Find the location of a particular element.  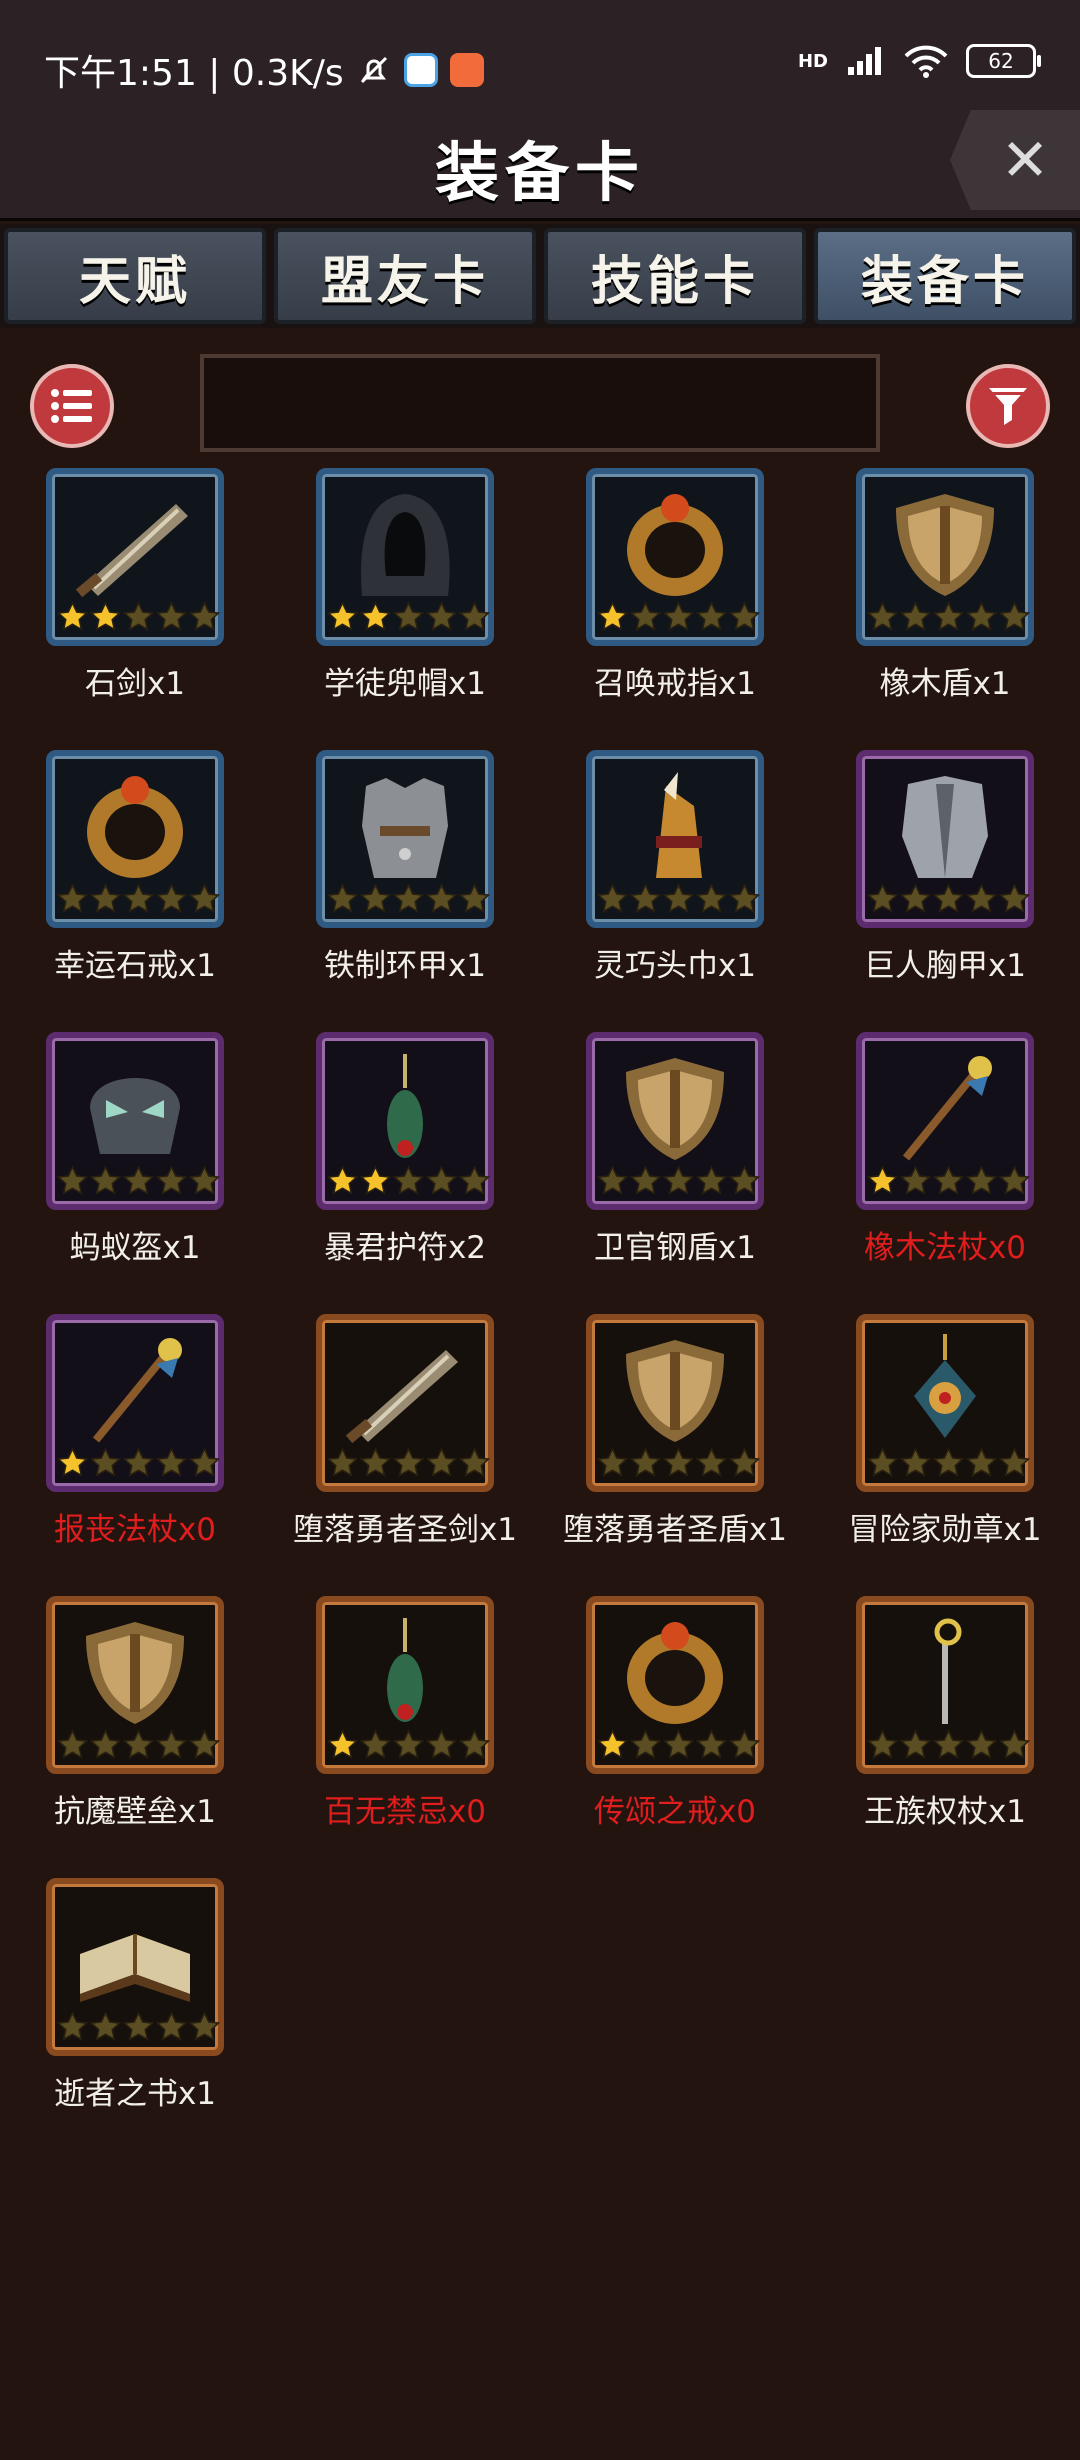

card-label: 报丧法杖x0 is located at coordinates (135, 1530).